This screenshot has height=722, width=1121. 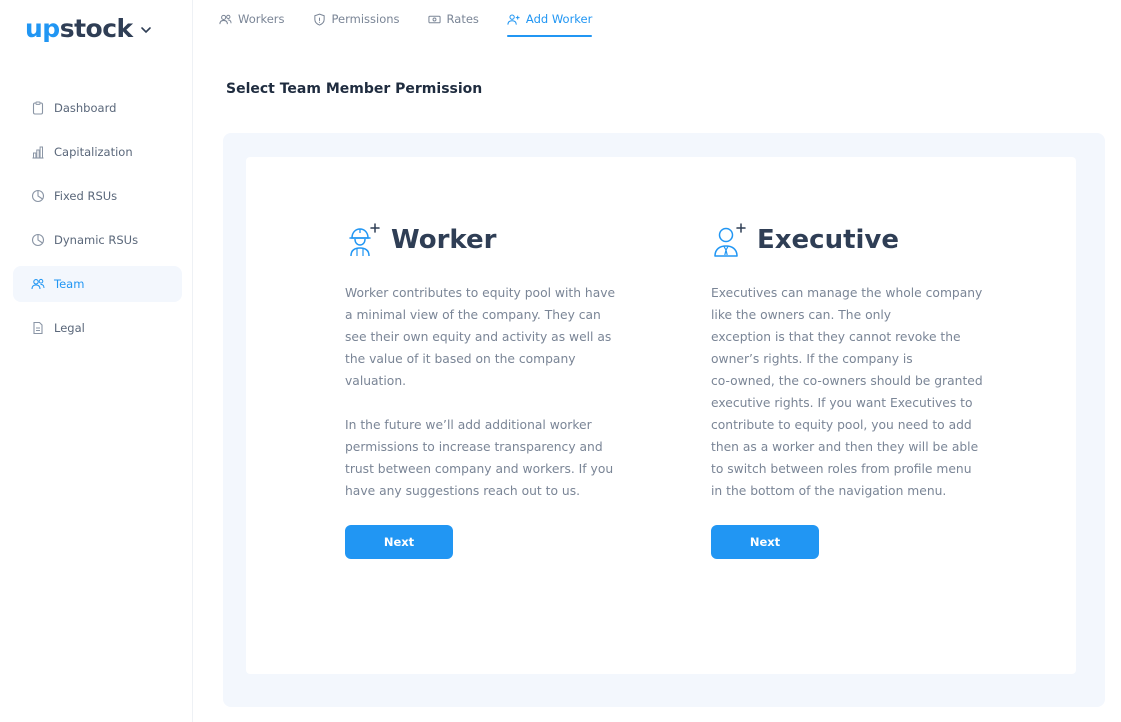 I want to click on sidebar-item-capitalization: Capitalization, so click(x=97, y=152).